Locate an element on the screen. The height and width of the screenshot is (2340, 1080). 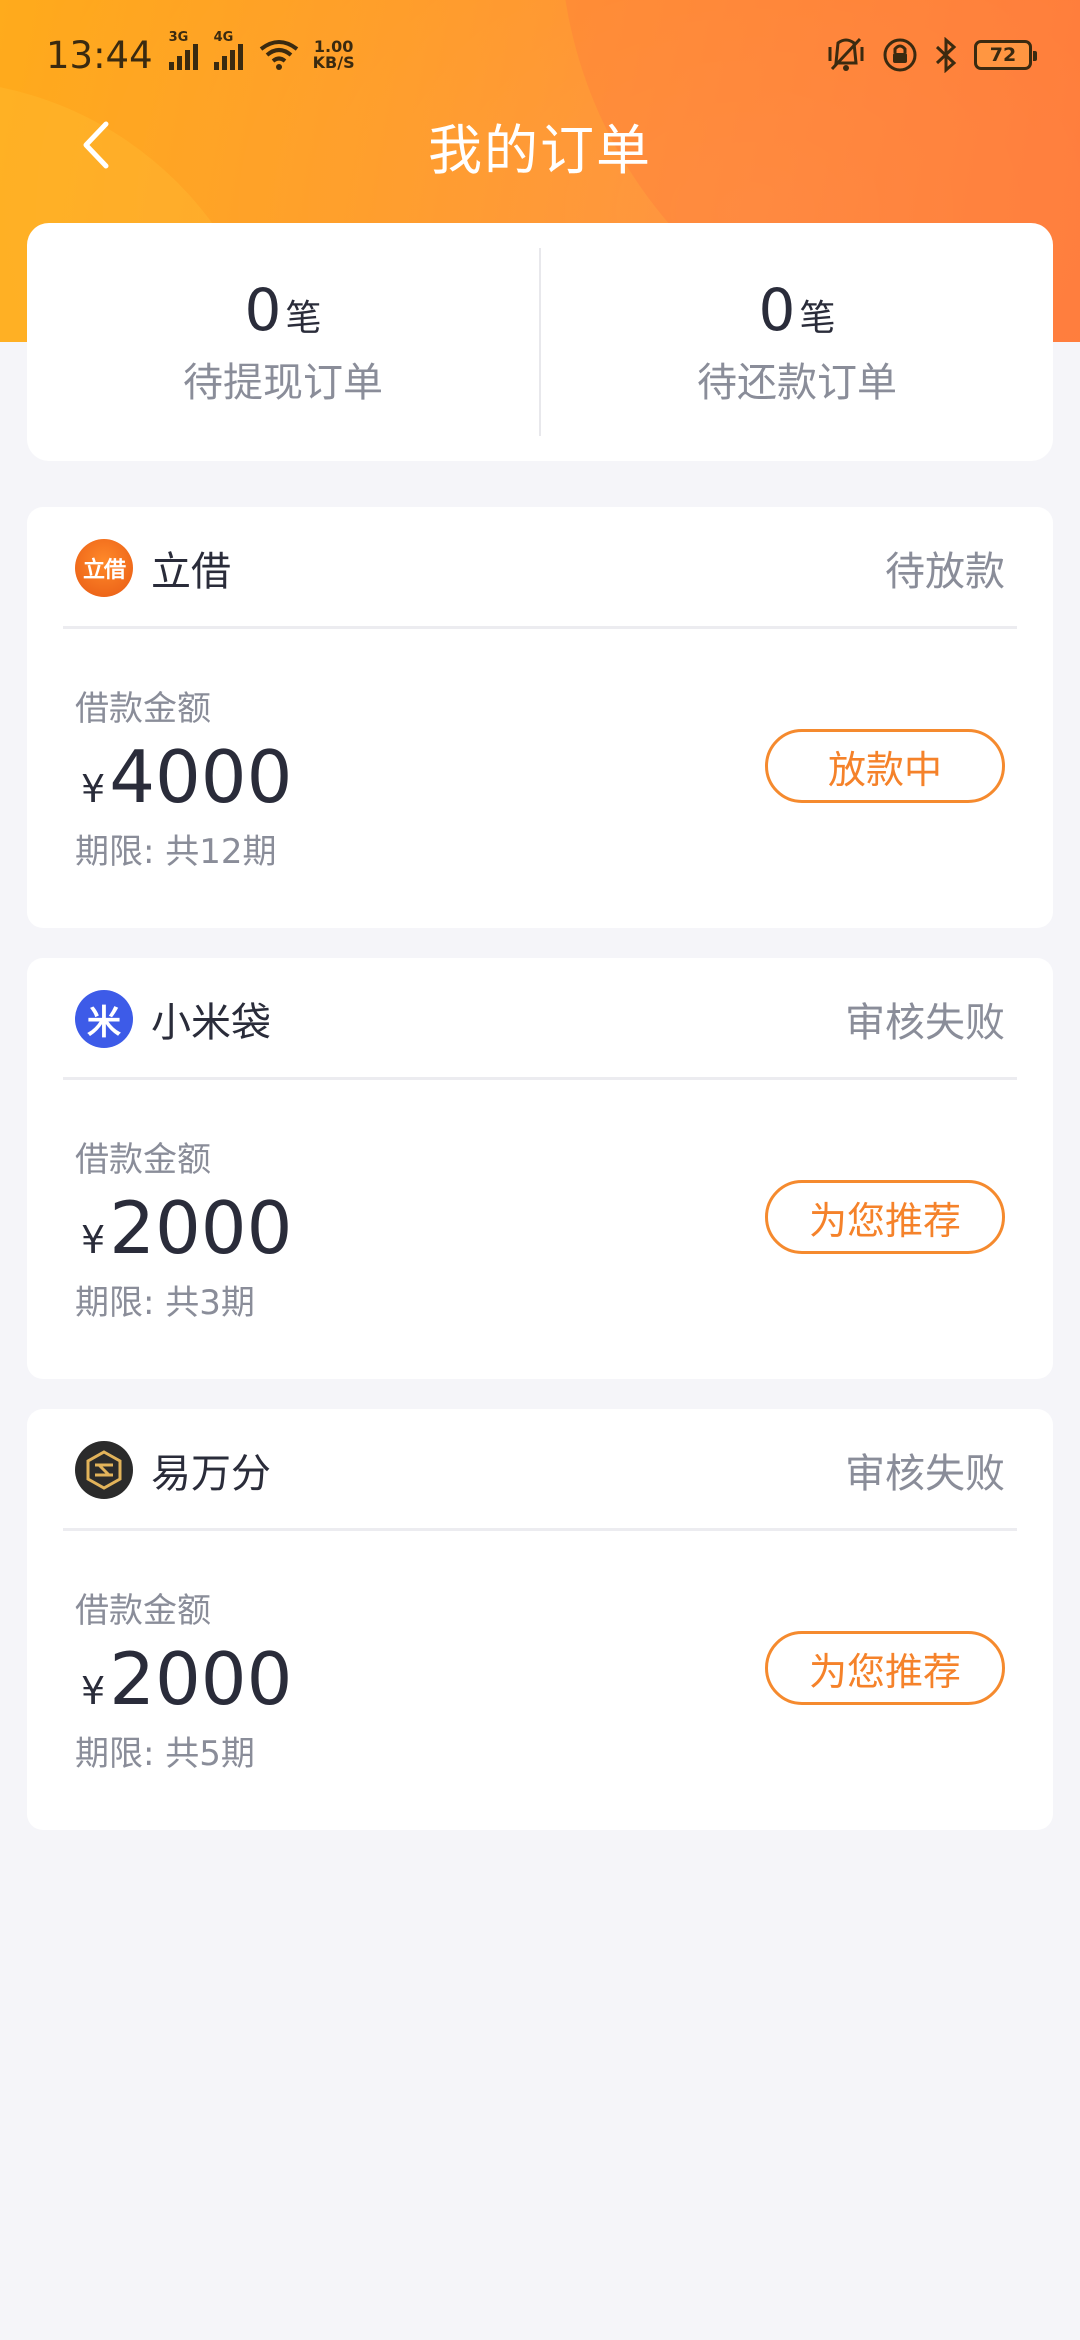
order-status: 待放款 is located at coordinates (945, 572).